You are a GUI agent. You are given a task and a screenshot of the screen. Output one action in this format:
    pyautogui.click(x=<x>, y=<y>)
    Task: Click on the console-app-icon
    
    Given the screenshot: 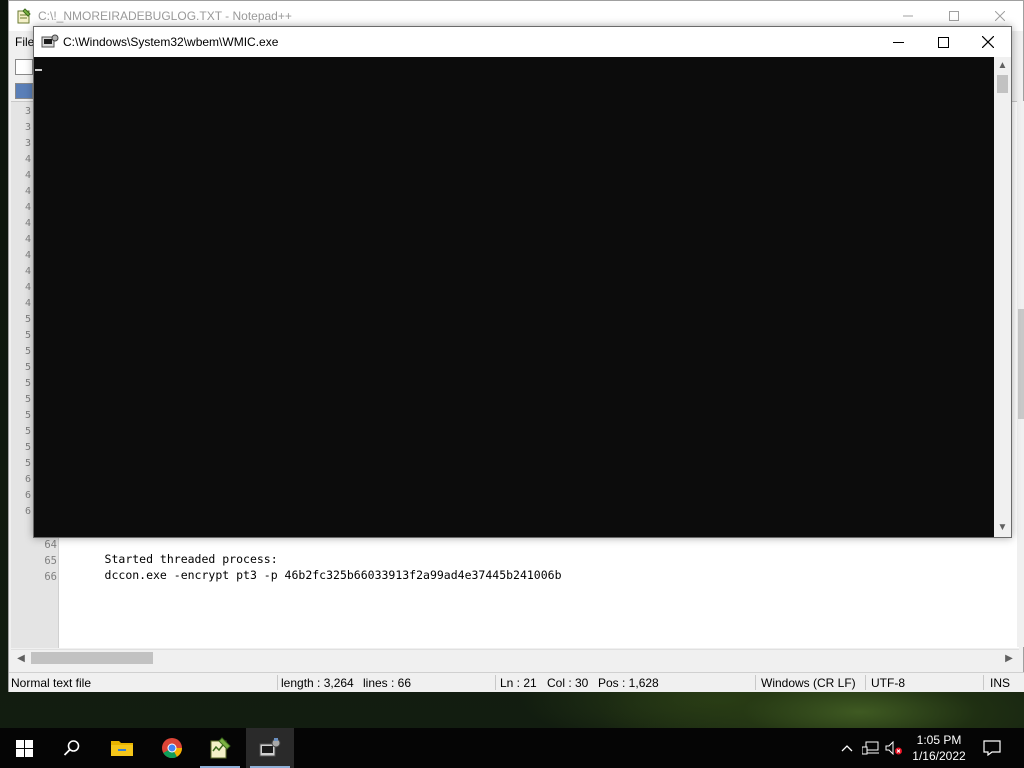 What is the action you would take?
    pyautogui.click(x=50, y=41)
    